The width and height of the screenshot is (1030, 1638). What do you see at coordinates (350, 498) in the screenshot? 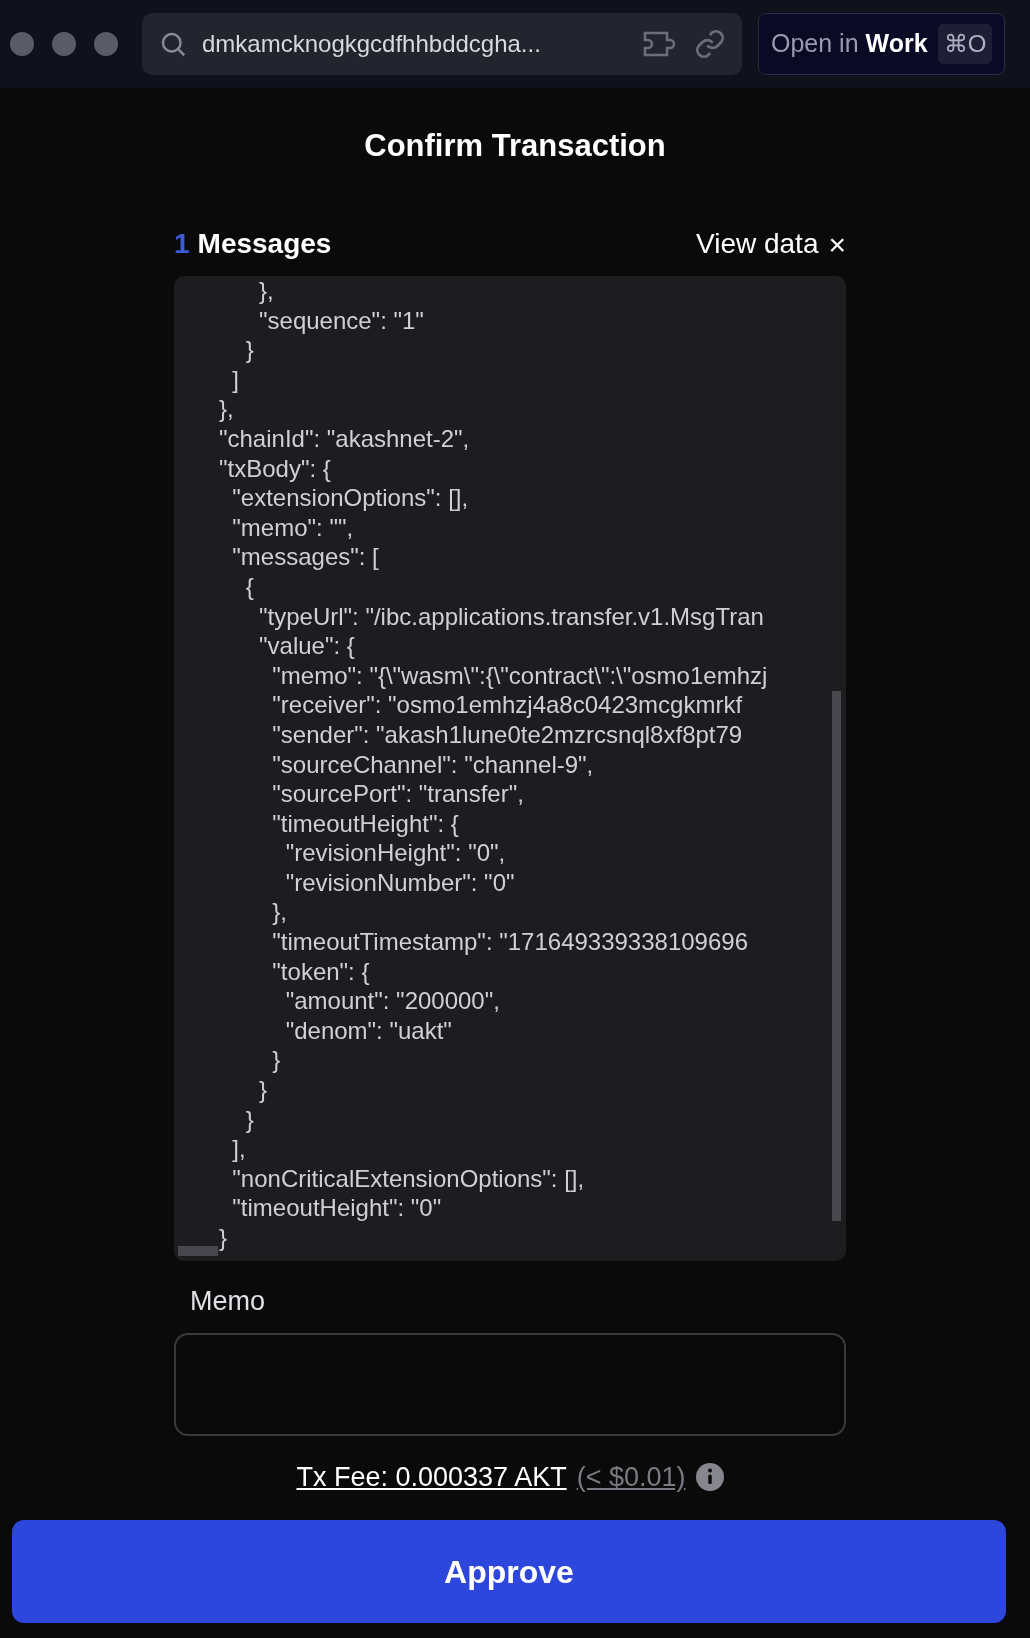
I see `code-line: "extensionOptions": [],` at bounding box center [350, 498].